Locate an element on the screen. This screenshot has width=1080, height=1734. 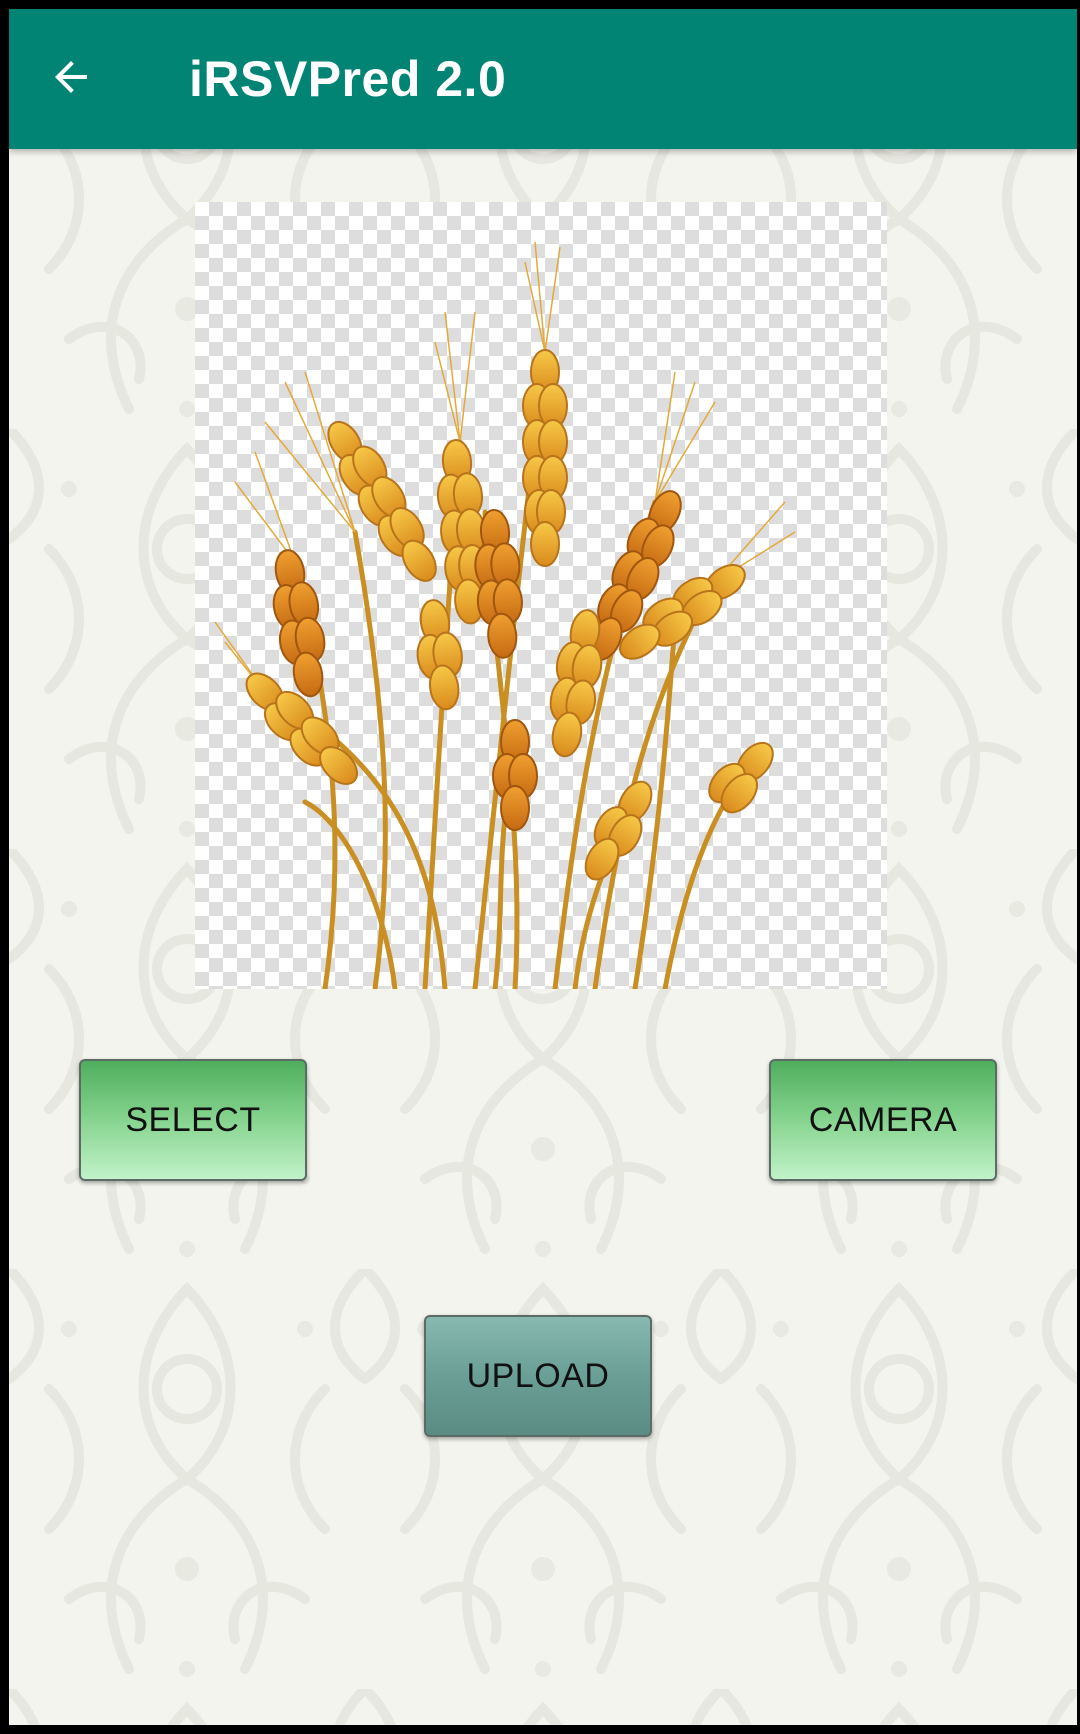
camera-button: CAMERA is located at coordinates (883, 1120).